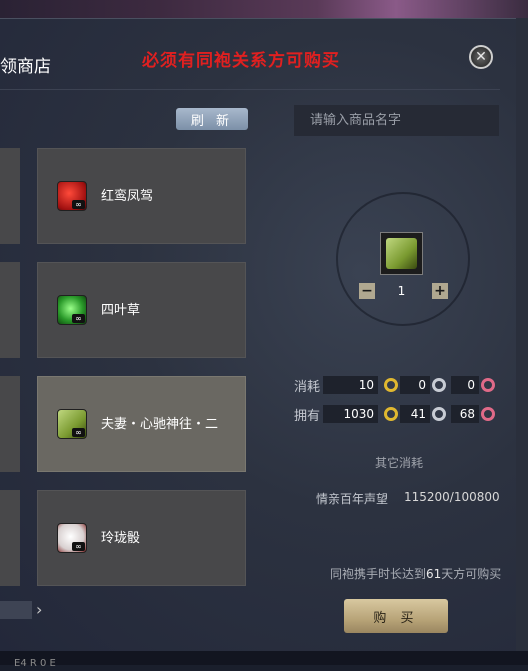 This screenshot has width=528, height=671. I want to click on item-card-selected: ∞ 夫妻・心驰神往・二, so click(141, 424).